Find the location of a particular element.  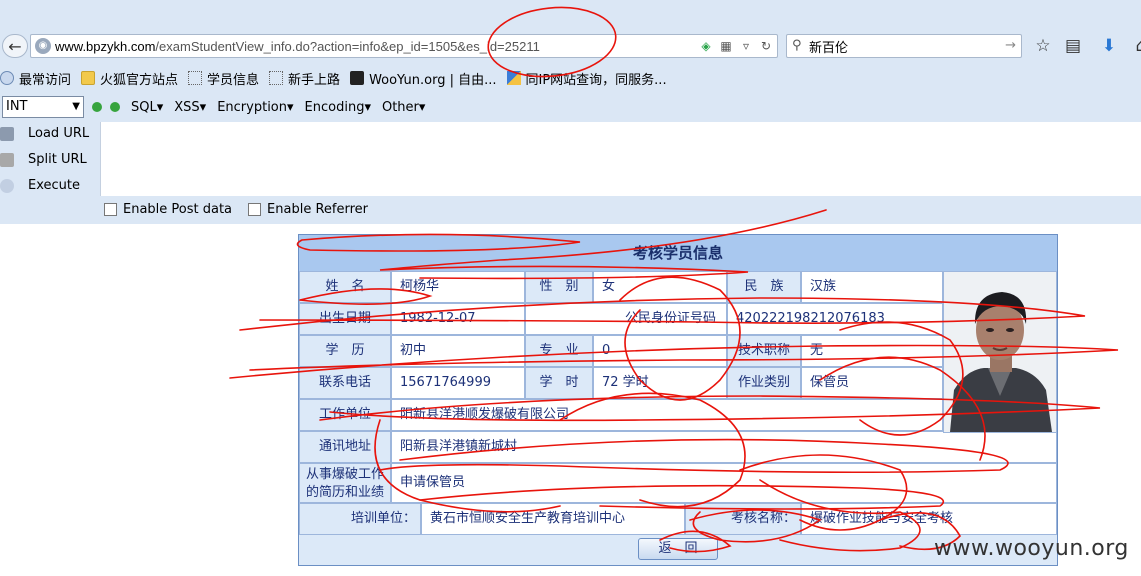

name-label: 姓 名 is located at coordinates (345, 287).